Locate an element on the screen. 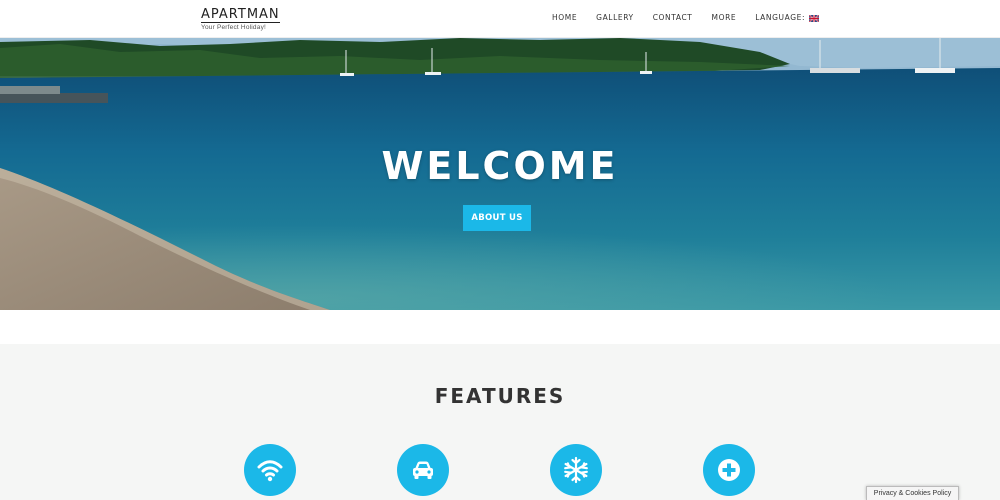 This screenshot has width=1000, height=500. nav-home: HOME is located at coordinates (564, 18).